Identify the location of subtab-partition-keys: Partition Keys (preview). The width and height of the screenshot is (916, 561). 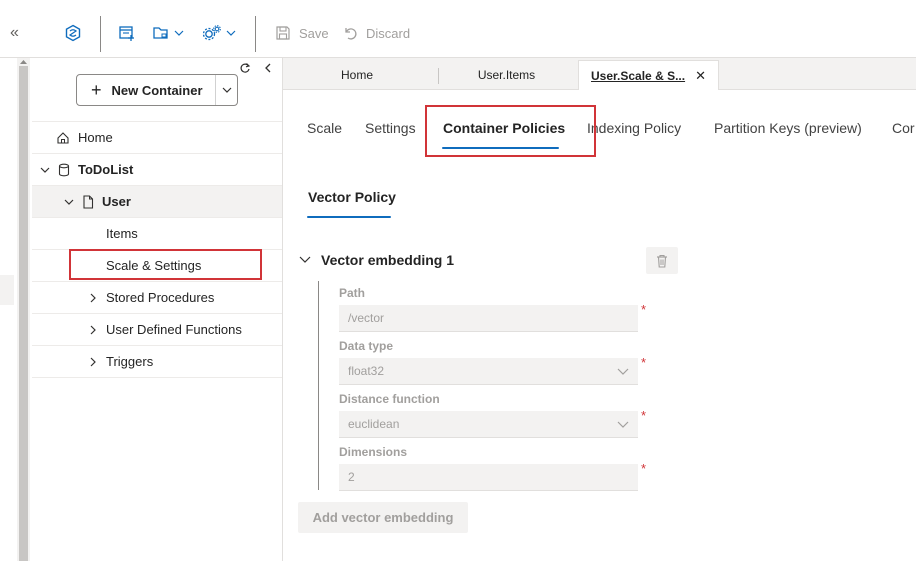
(788, 128).